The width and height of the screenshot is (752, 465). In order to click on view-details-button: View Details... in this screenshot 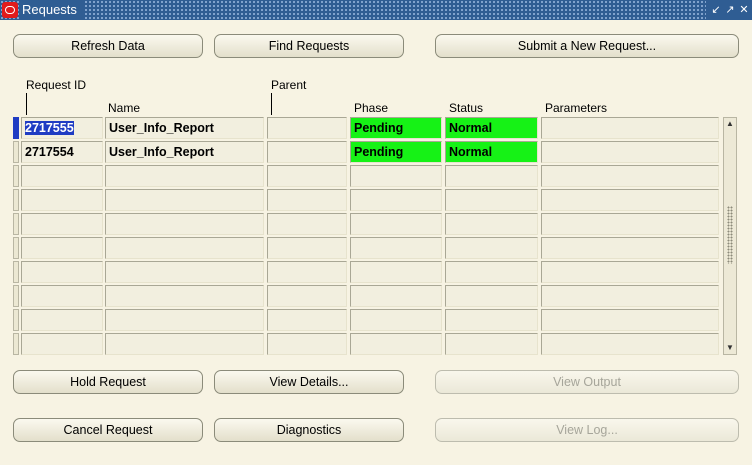, I will do `click(309, 382)`.